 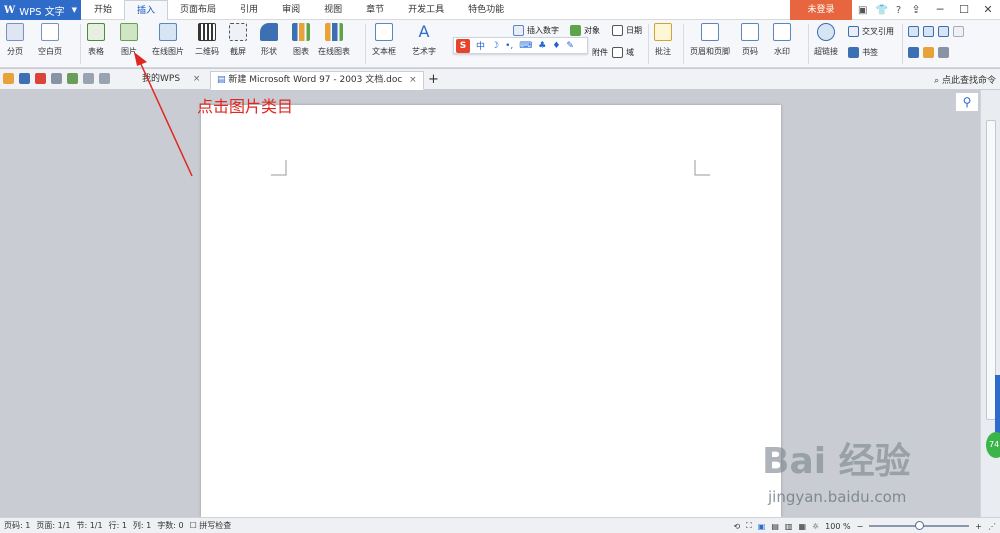 What do you see at coordinates (15, 40) in the screenshot?
I see `page-break-button: 分页` at bounding box center [15, 40].